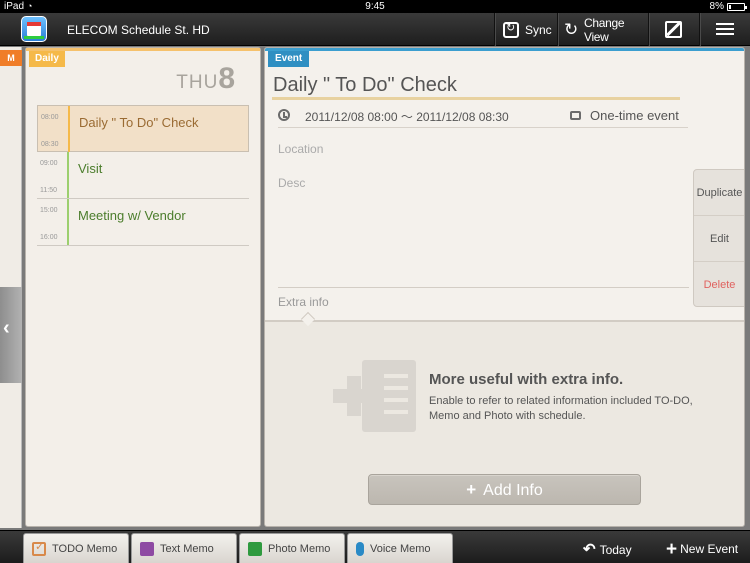 The image size is (750, 563). I want to click on photo-memo-button: Photo Memo, so click(292, 548).